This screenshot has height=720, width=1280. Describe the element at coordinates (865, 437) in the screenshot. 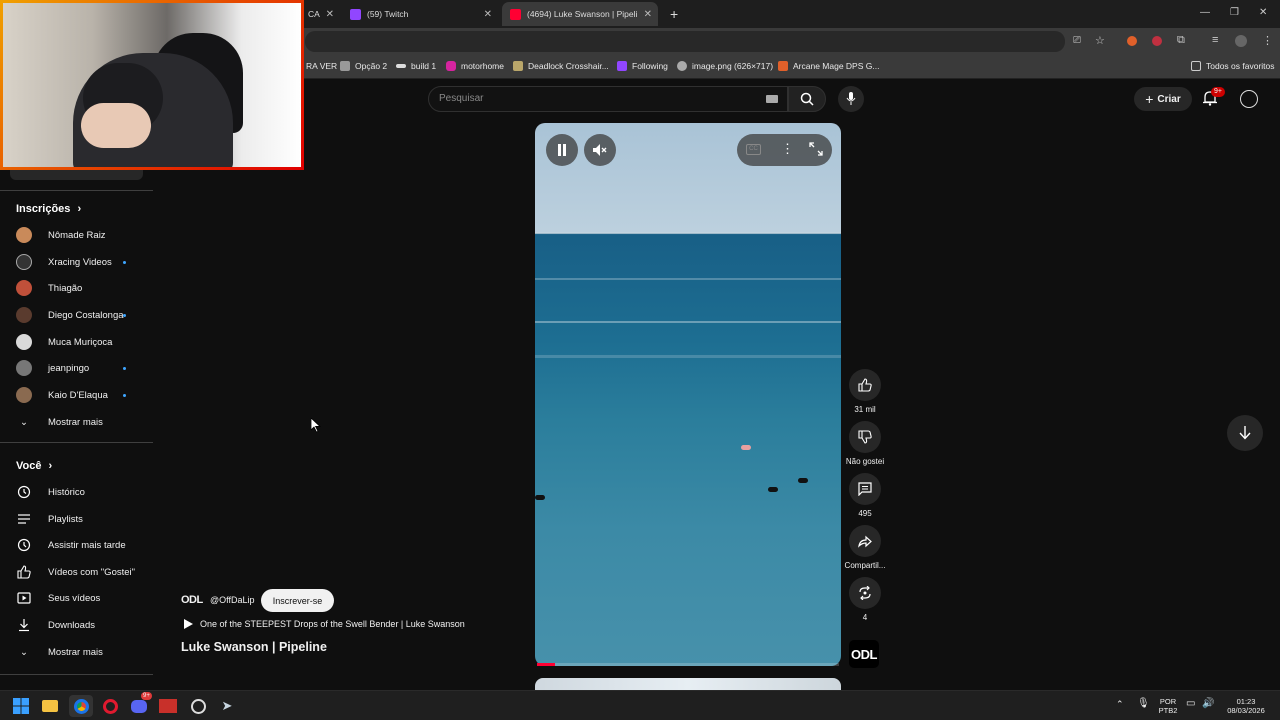

I see `dislike-button` at that location.